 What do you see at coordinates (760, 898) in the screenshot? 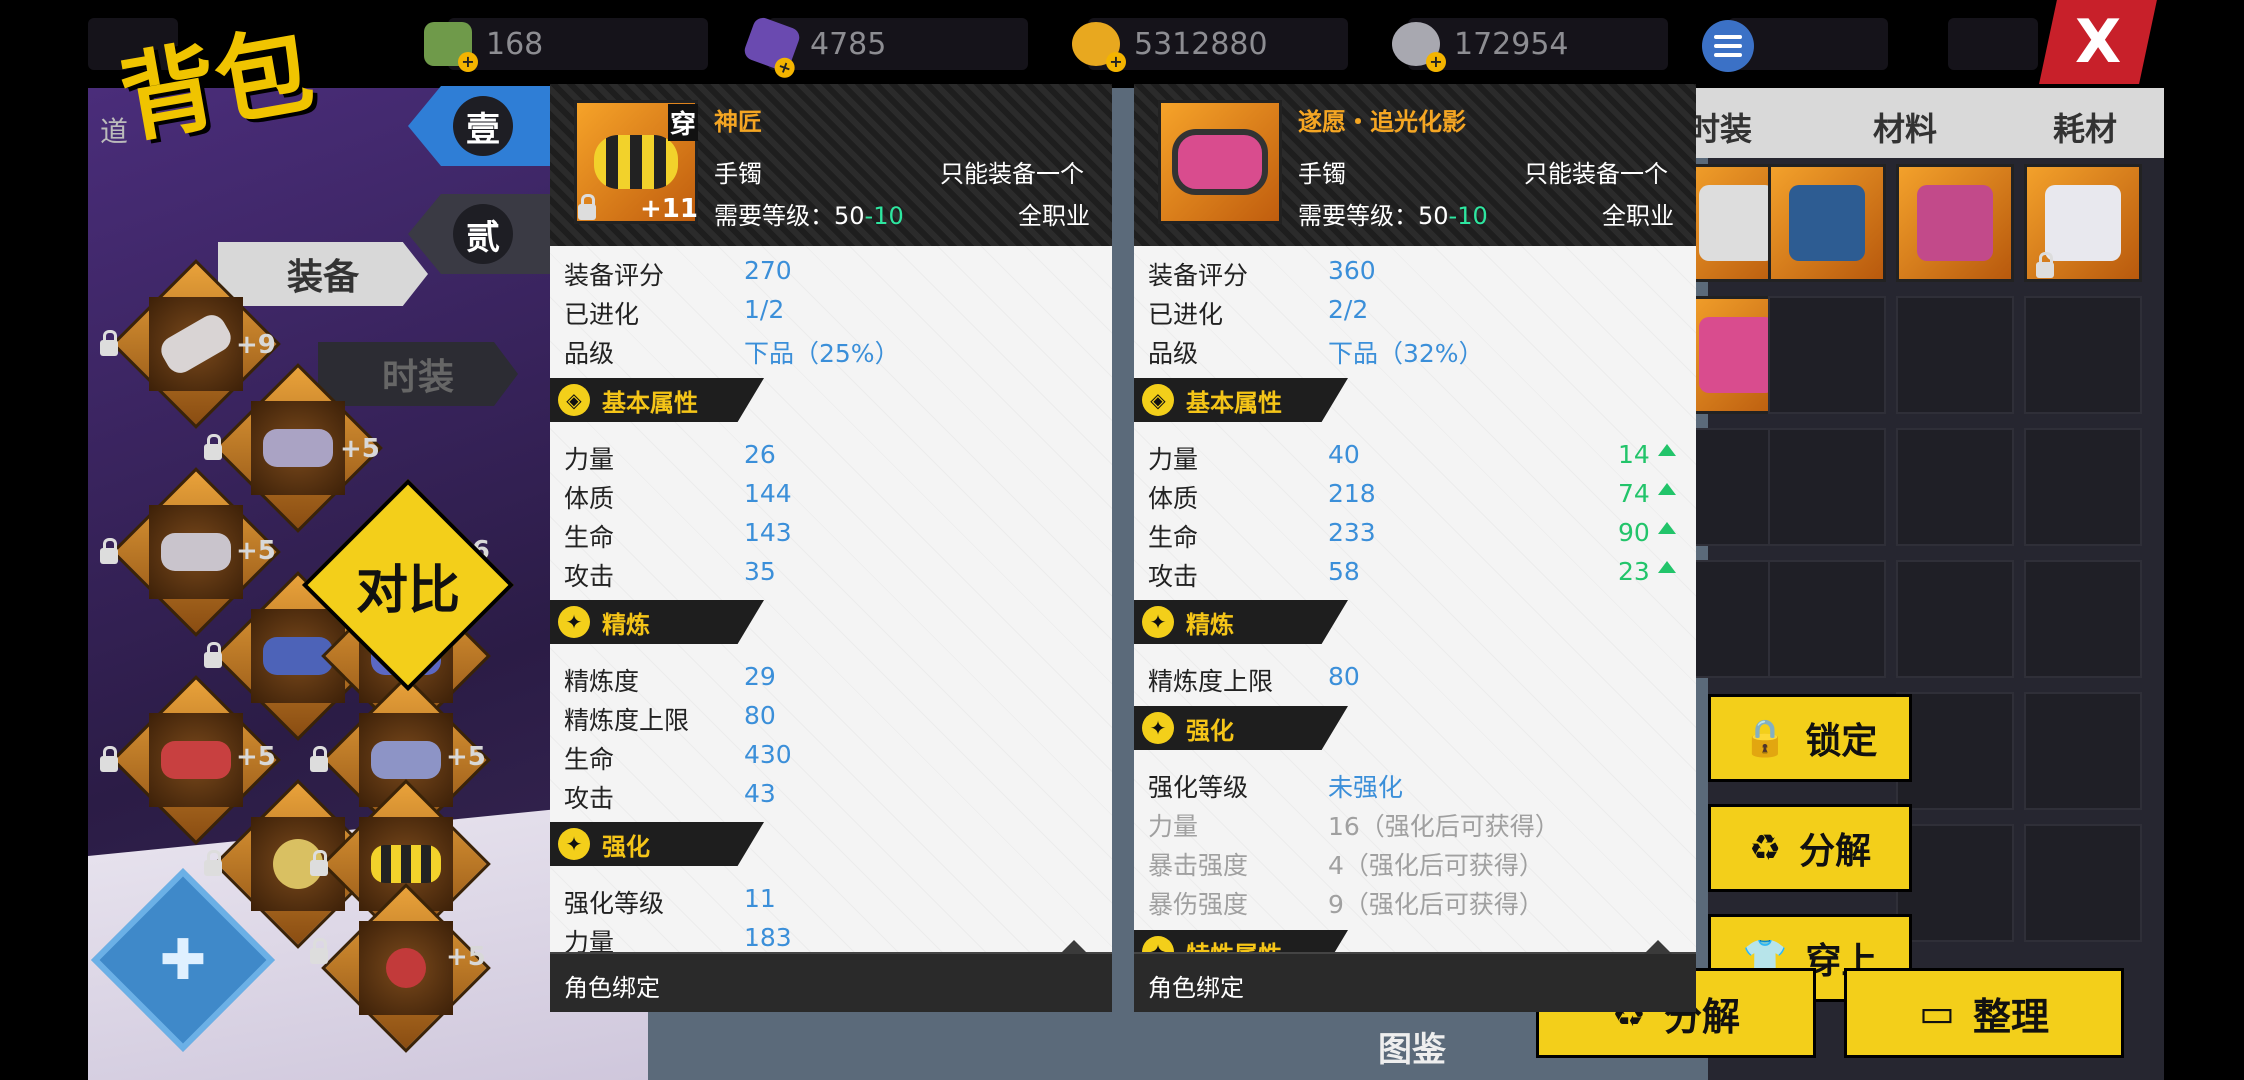
I see `stat-value: 11` at bounding box center [760, 898].